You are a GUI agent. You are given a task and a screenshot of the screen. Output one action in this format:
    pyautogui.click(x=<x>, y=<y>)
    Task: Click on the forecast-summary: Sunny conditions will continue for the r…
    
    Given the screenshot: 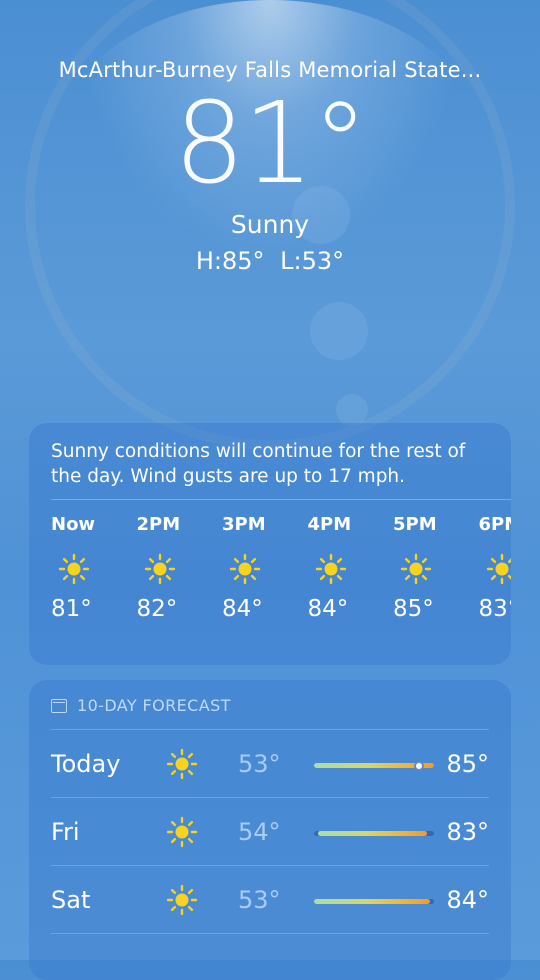 What is the action you would take?
    pyautogui.click(x=258, y=464)
    